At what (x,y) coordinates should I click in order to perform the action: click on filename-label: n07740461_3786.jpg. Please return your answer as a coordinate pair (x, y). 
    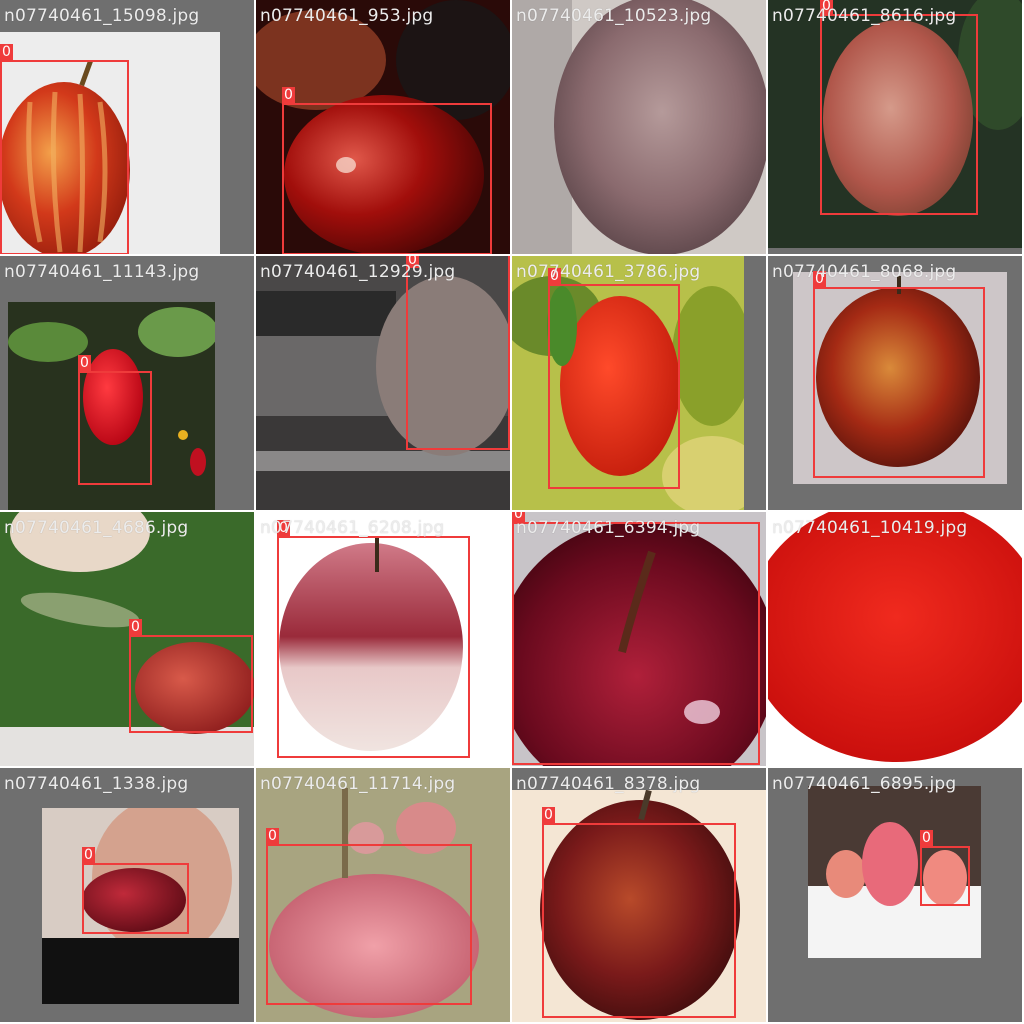
    Looking at the image, I should click on (608, 272).